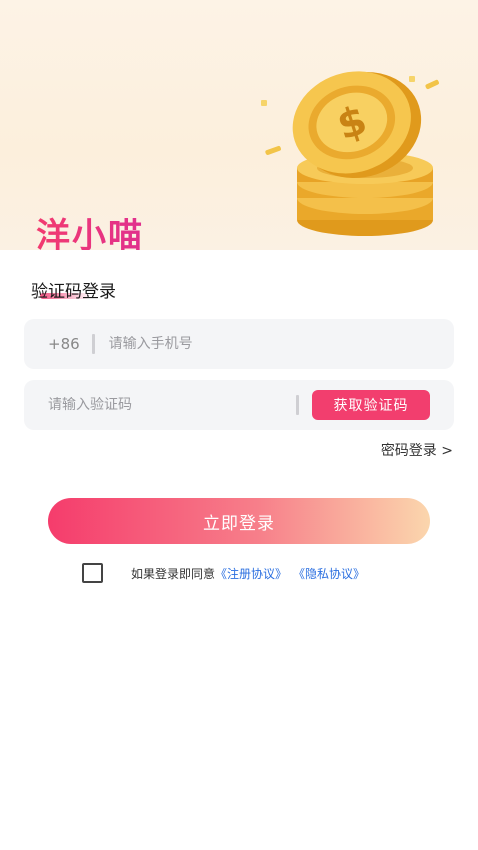  What do you see at coordinates (173, 573) in the screenshot?
I see `agreement-text: 如果登录即同意` at bounding box center [173, 573].